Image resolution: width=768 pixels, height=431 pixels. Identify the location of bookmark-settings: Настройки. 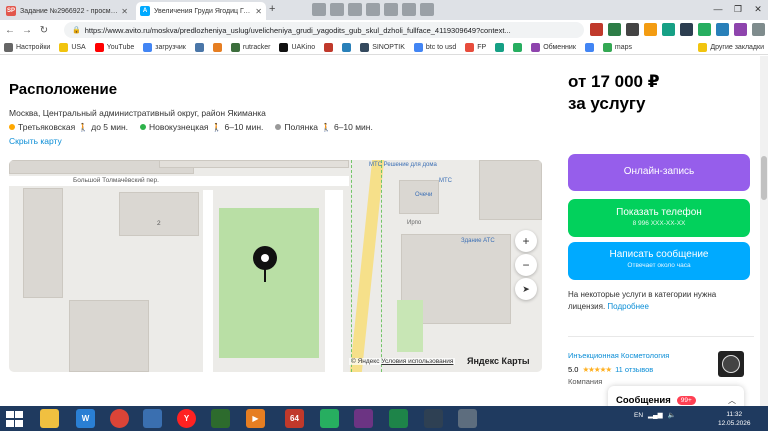
(27, 47).